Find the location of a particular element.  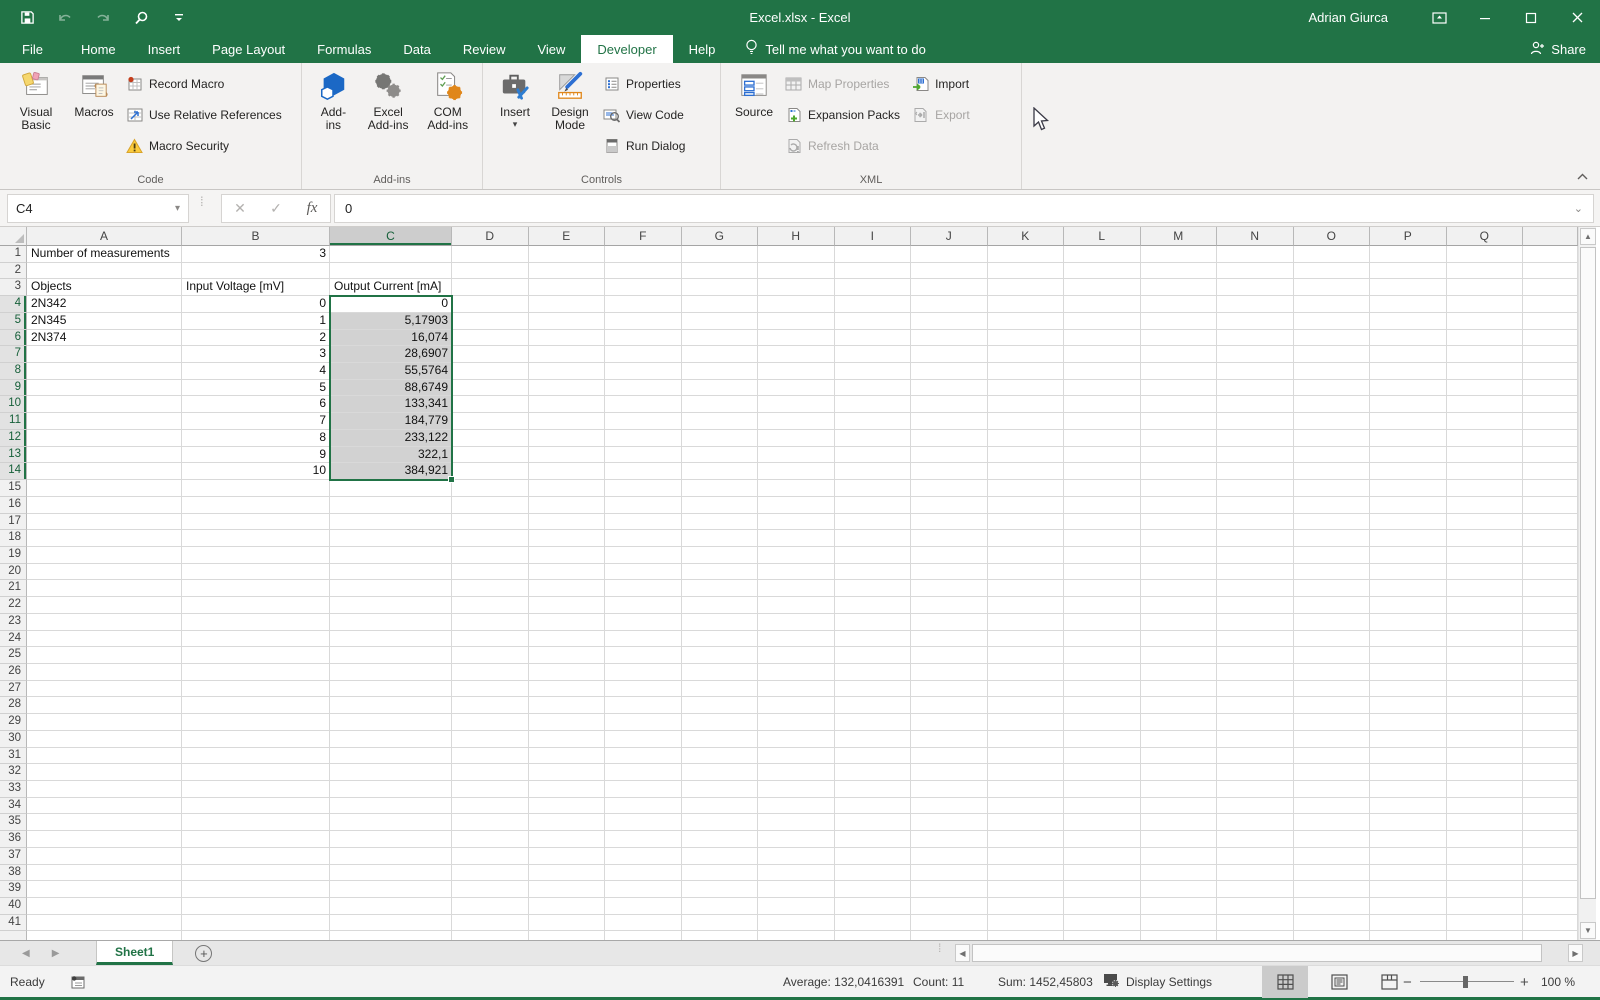

cell-G34 is located at coordinates (719, 806).